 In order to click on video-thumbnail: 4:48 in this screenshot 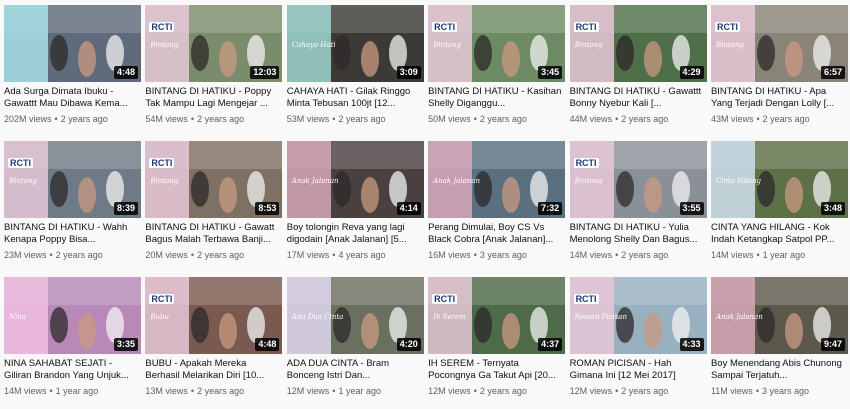, I will do `click(72, 43)`.